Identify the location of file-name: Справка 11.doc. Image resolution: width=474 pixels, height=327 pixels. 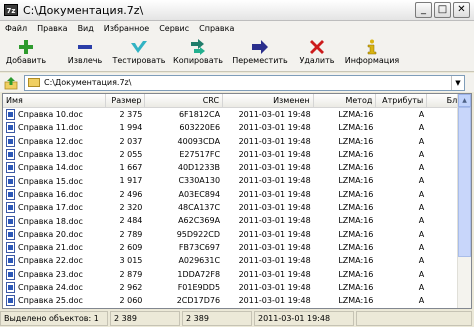
(54, 127).